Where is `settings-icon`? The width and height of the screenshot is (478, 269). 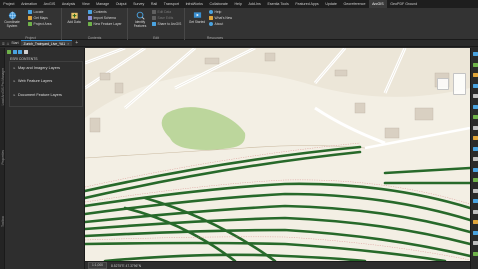
settings-icon is located at coordinates (25, 51).